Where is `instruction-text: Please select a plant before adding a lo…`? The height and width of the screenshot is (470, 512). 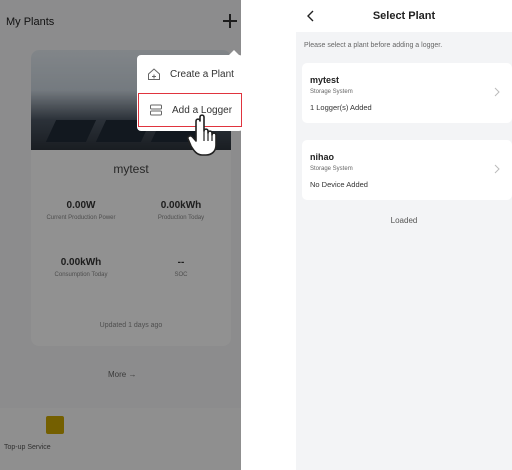
instruction-text: Please select a plant before adding a lo… is located at coordinates (373, 45).